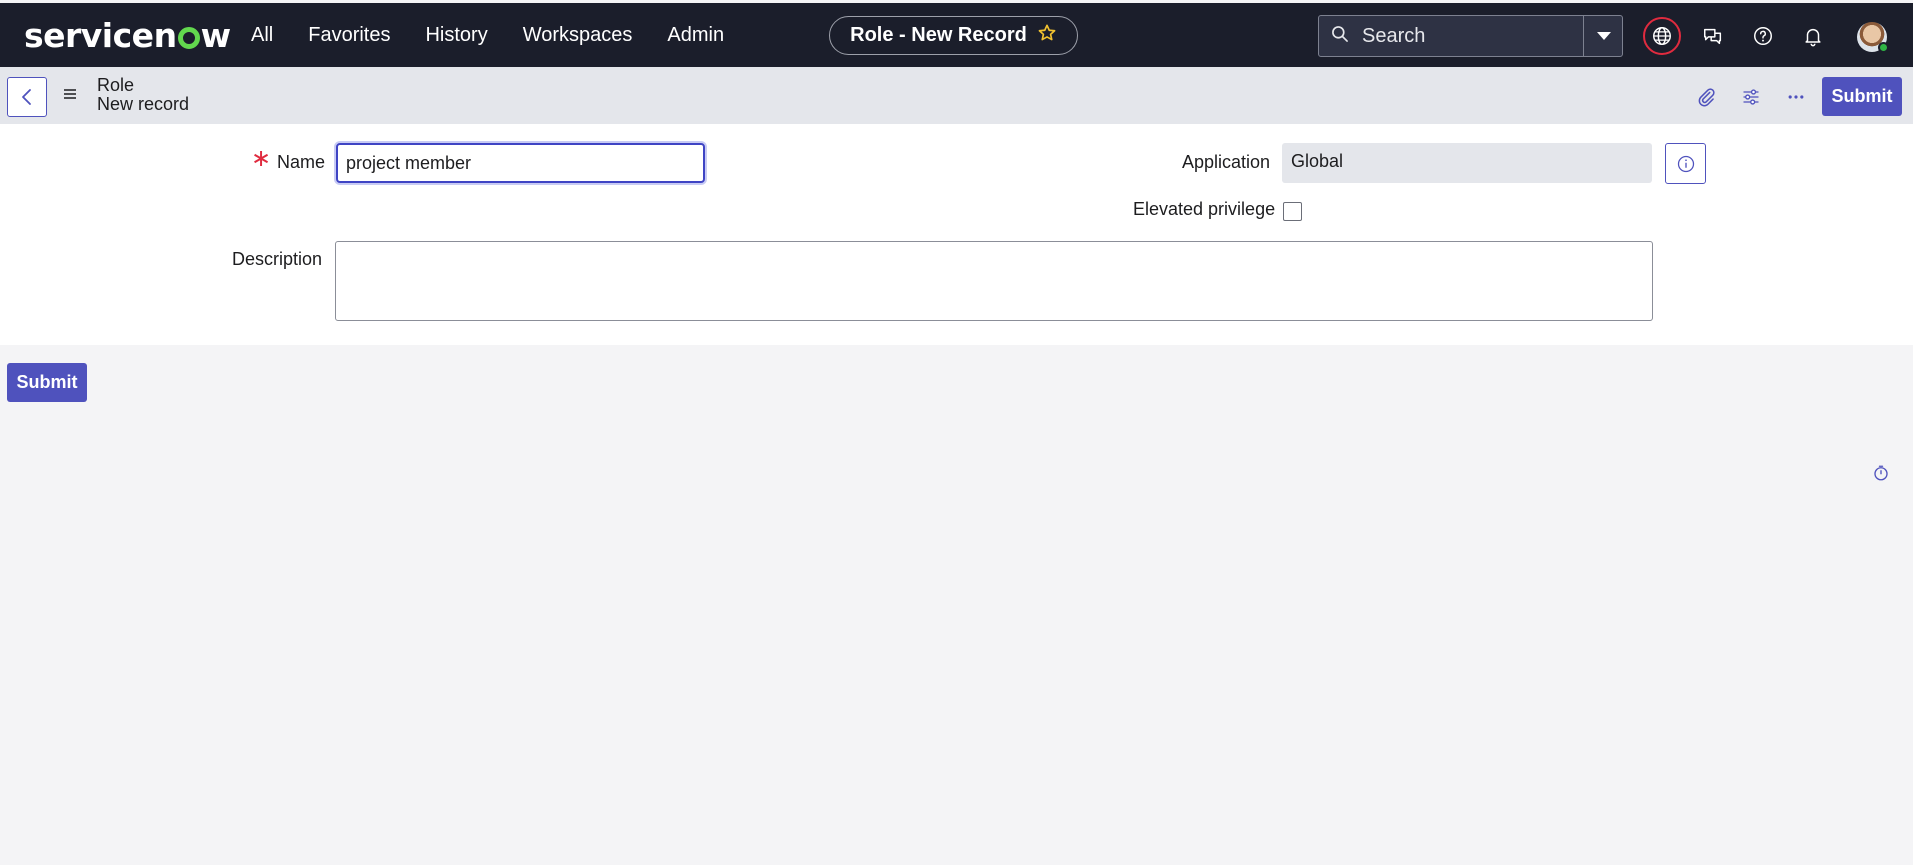  What do you see at coordinates (1706, 97) in the screenshot?
I see `attachment-paperclip-icon` at bounding box center [1706, 97].